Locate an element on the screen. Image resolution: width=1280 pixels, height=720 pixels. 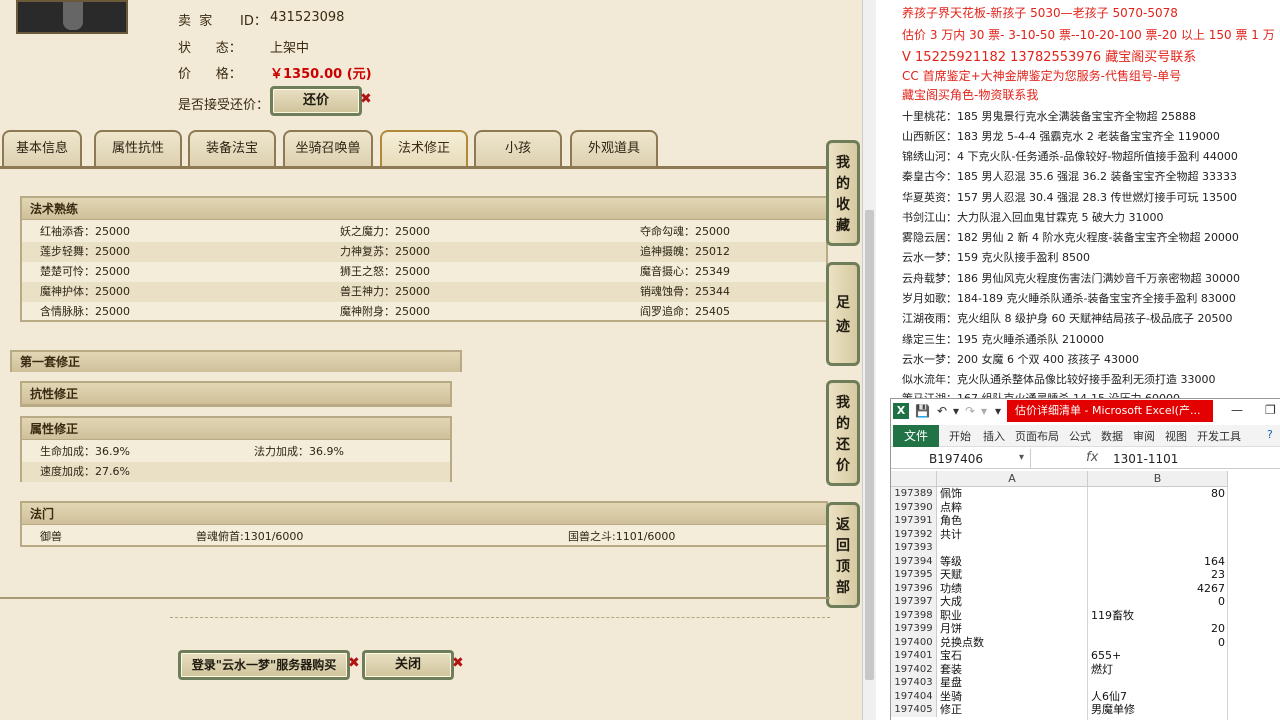
cell-a: 共计 is located at coordinates (951, 535).